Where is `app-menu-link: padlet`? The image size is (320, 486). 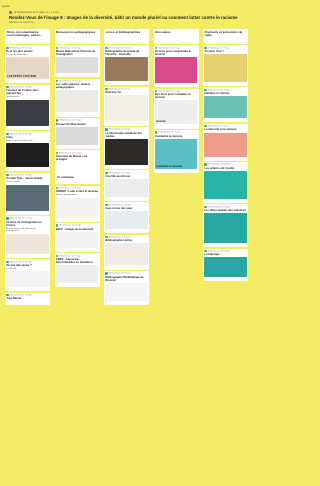 app-menu-link: padlet is located at coordinates (6, 6).